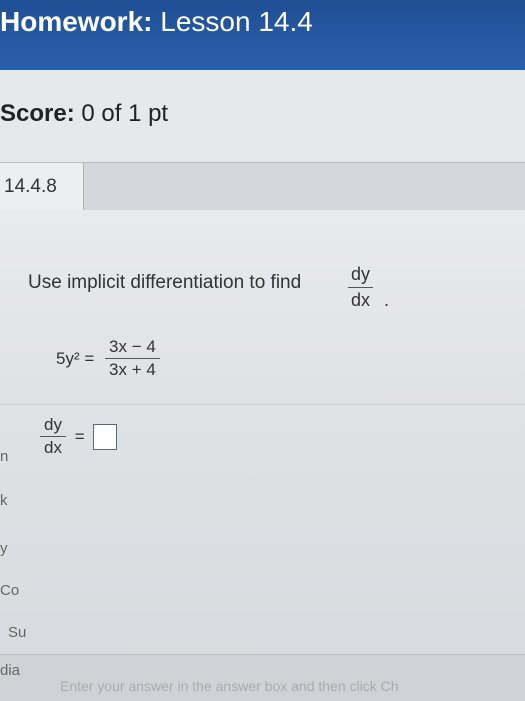  What do you see at coordinates (53, 447) in the screenshot?
I see `answer-frac-den: dx` at bounding box center [53, 447].